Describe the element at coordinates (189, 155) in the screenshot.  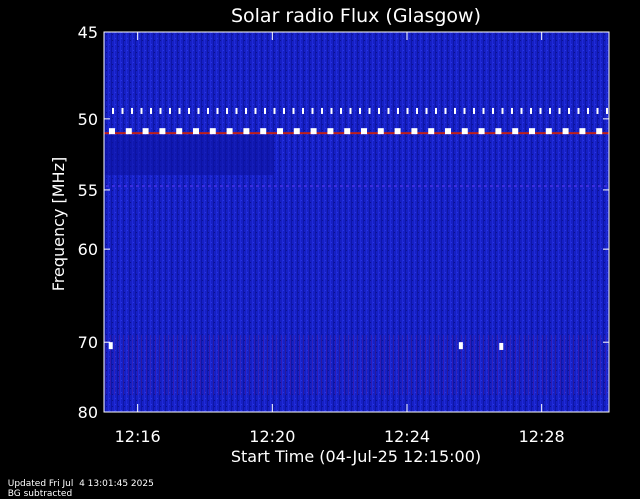
I see `upper-dark-region` at that location.